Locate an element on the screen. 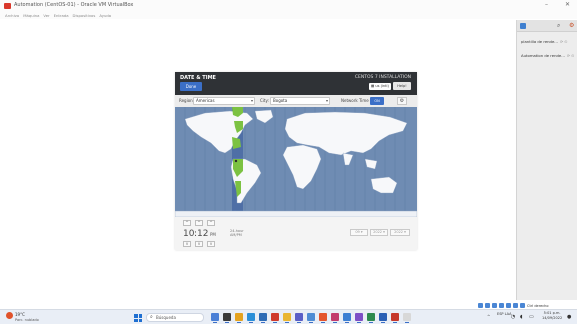 The image size is (577, 324). menu-dispositivos: Dispositivos is located at coordinates (84, 15).